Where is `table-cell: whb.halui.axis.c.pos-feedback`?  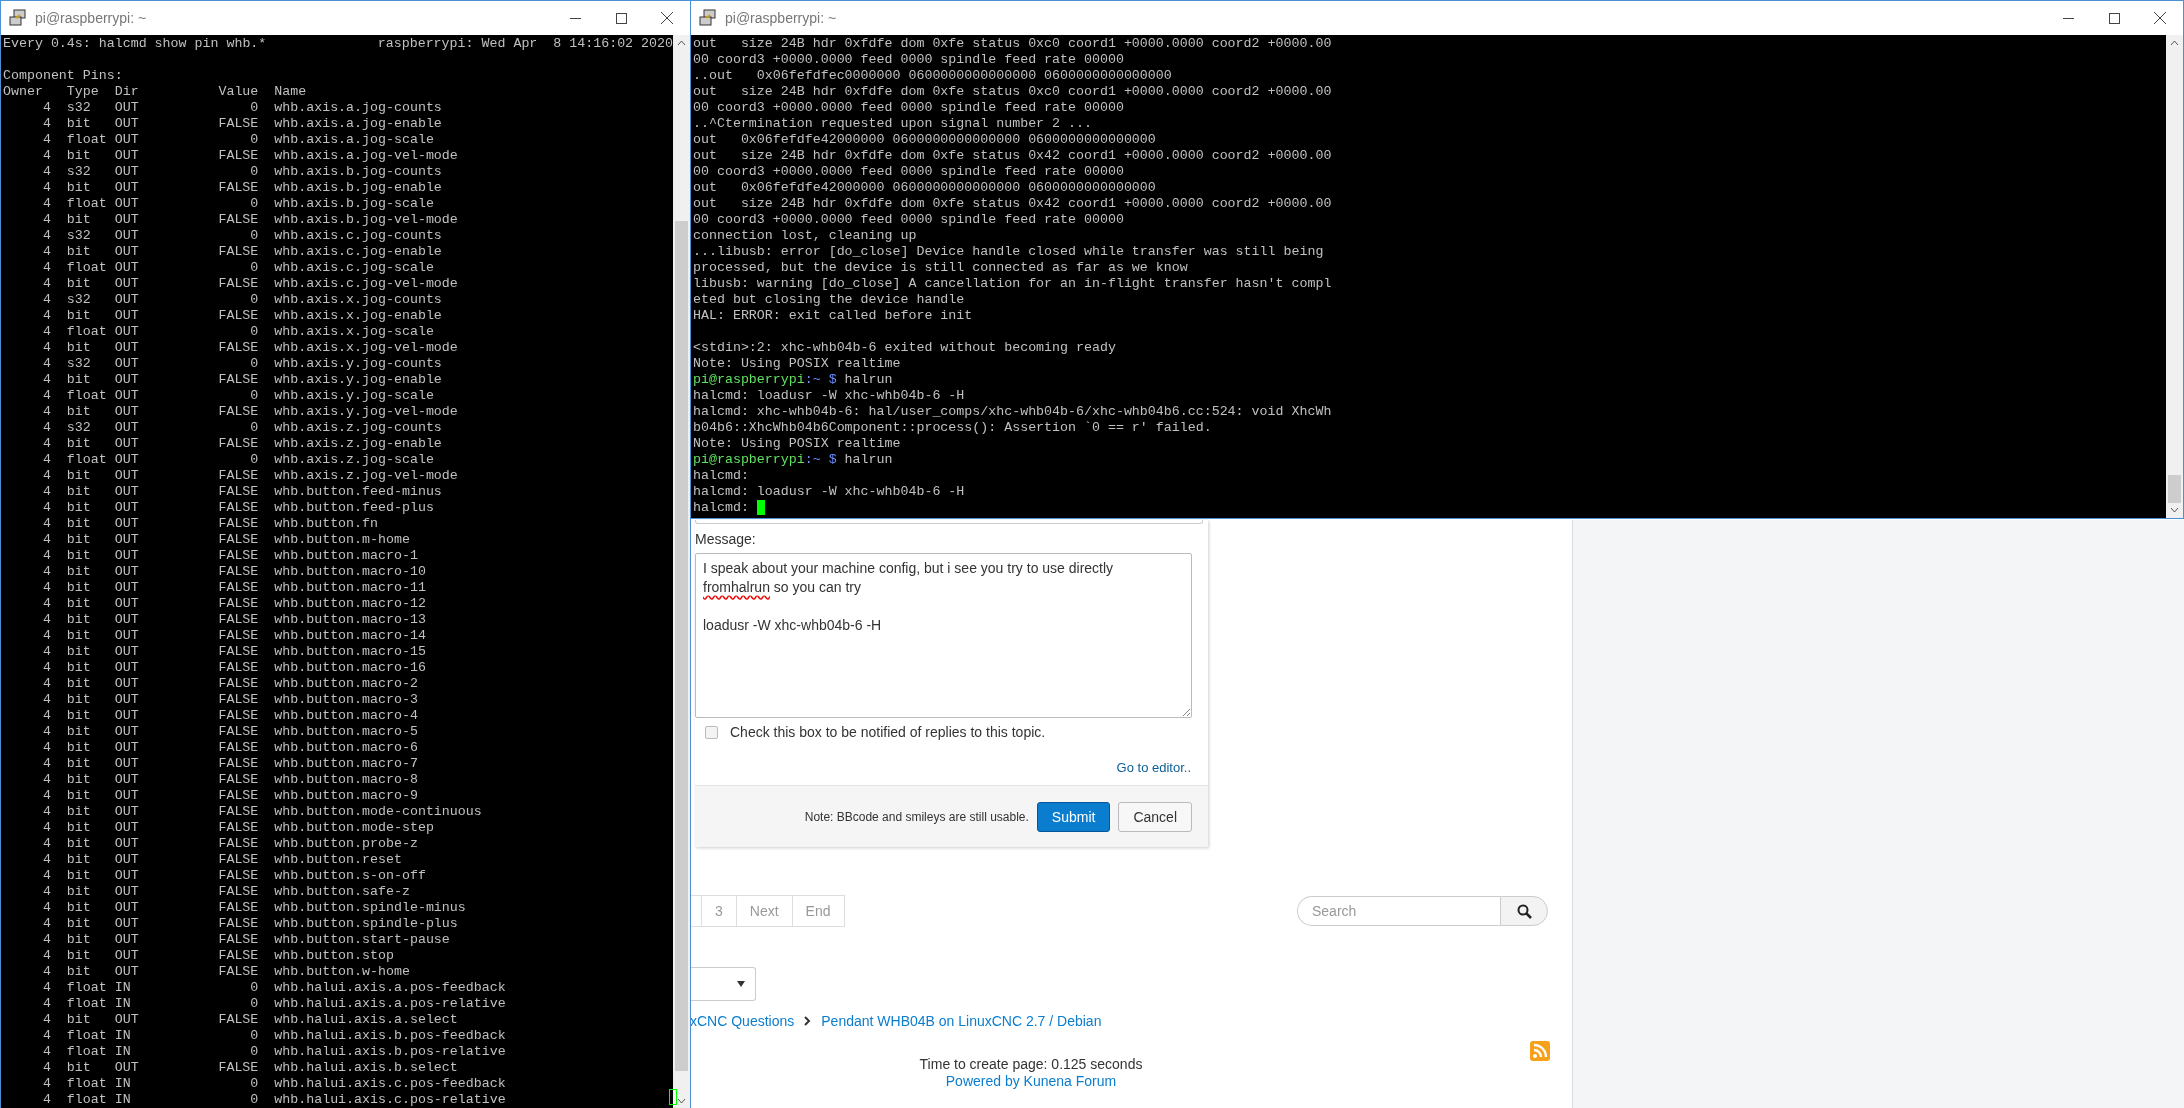 table-cell: whb.halui.axis.c.pos-feedback is located at coordinates (390, 1084).